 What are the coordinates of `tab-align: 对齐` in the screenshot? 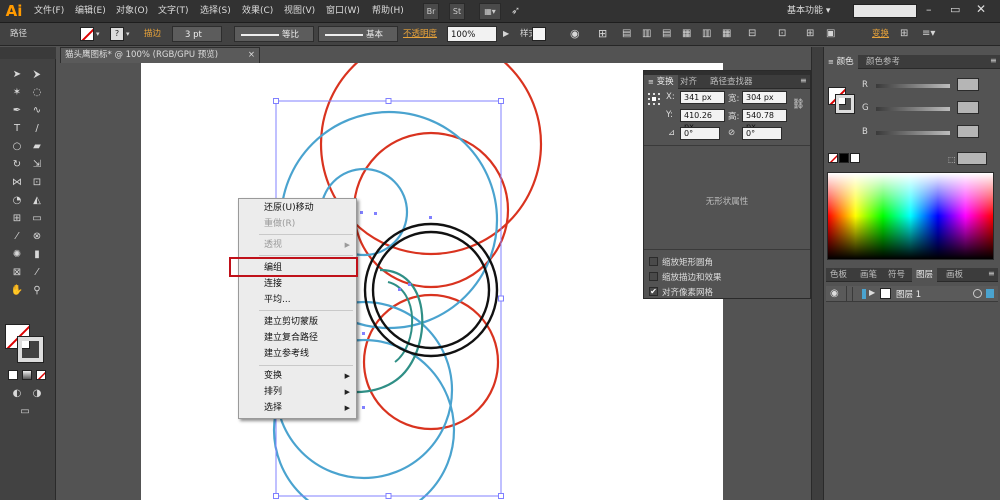 It's located at (688, 82).